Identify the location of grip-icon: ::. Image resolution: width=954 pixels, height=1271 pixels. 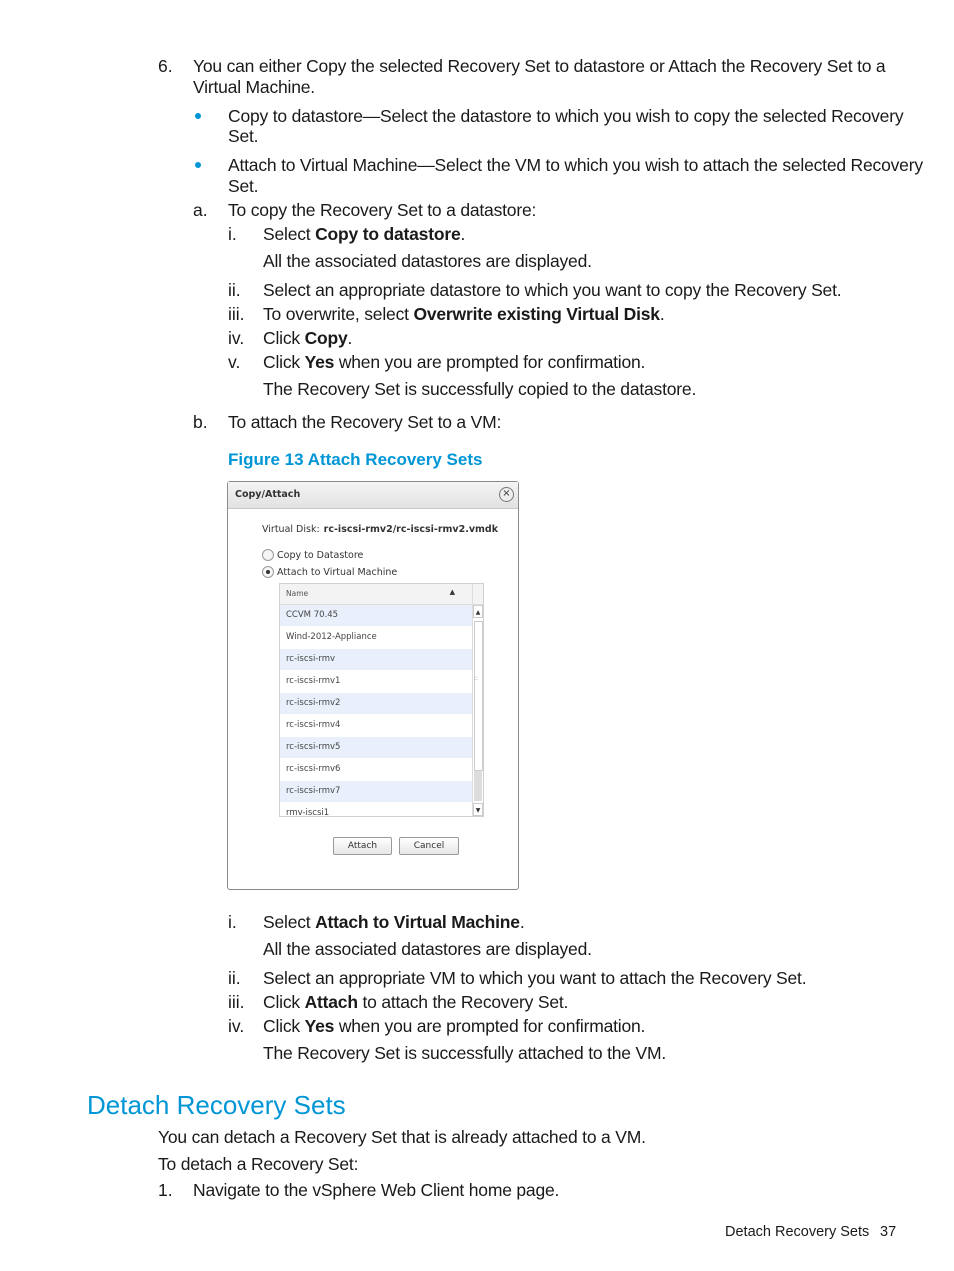
(476, 678).